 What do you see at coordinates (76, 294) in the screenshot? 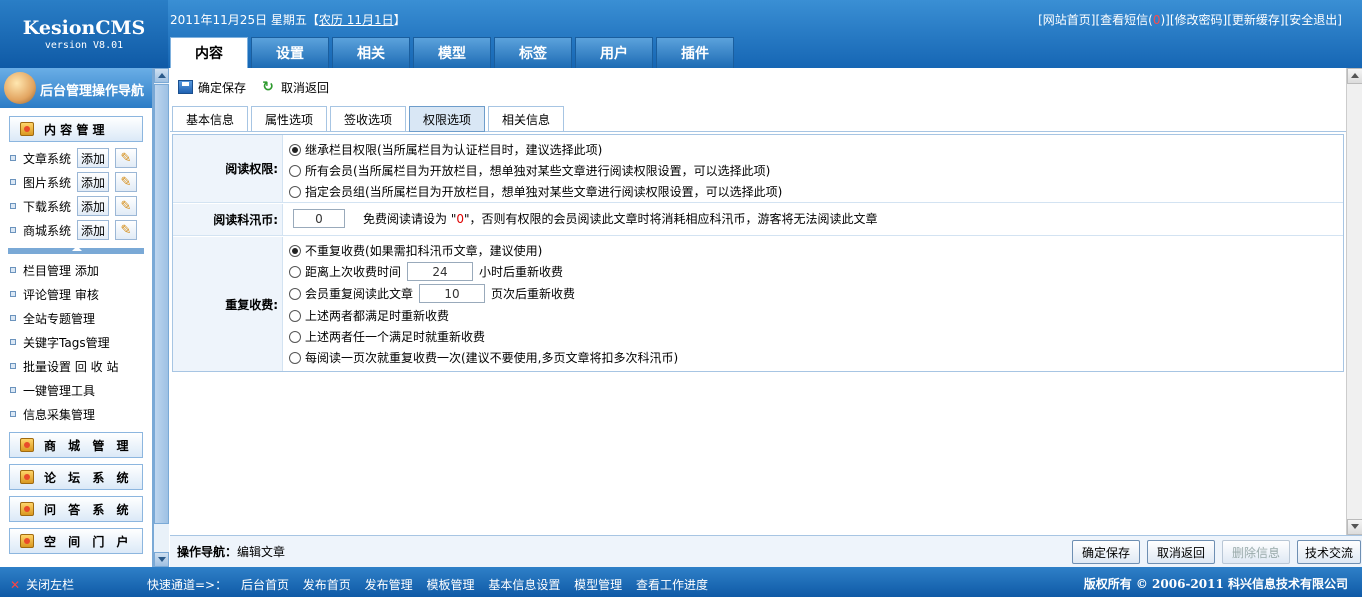
I see `sidebar-nav-item: 评论管理 审核` at bounding box center [76, 294].